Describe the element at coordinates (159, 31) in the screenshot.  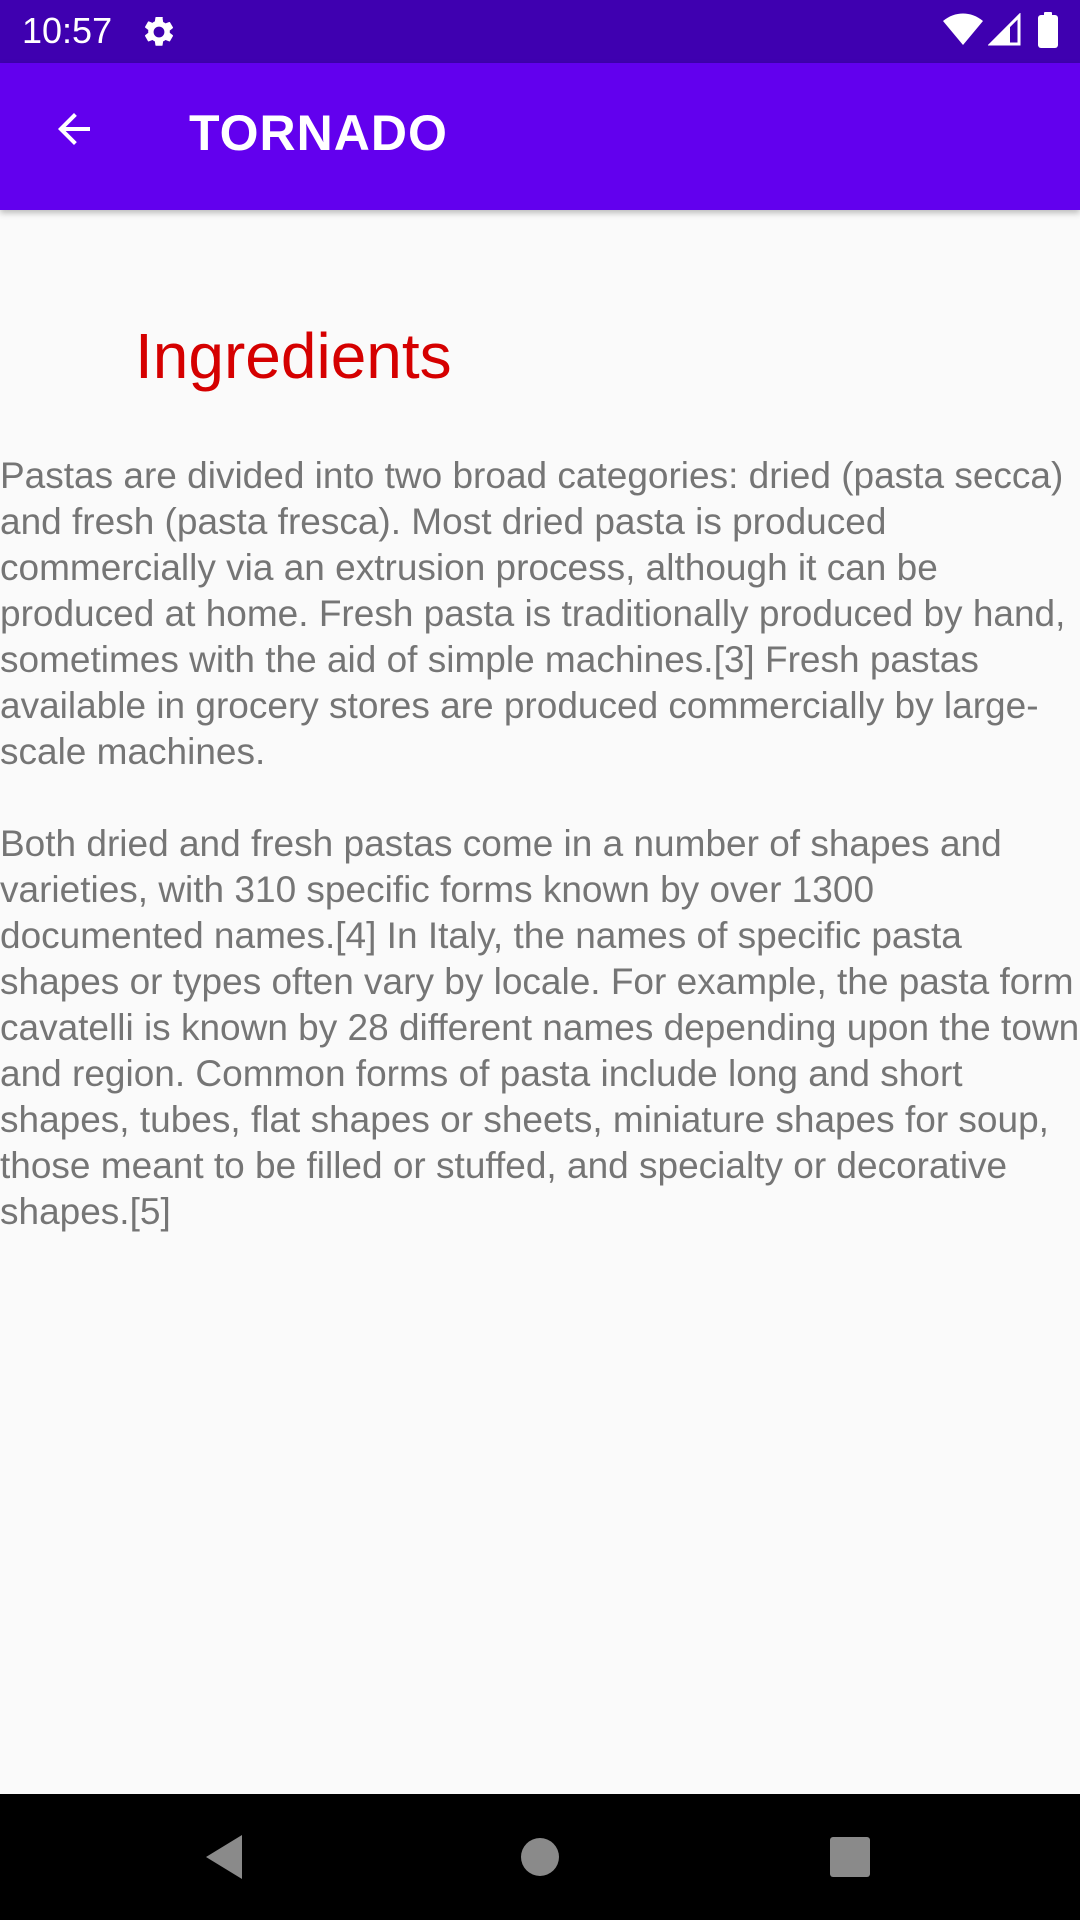
I see `gear-icon` at that location.